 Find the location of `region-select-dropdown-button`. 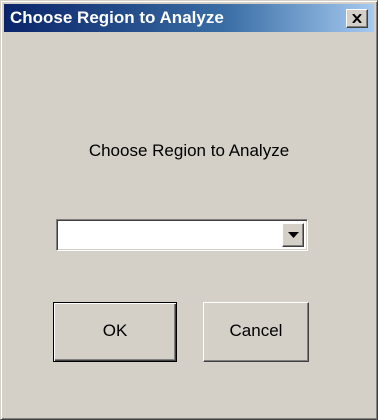

region-select-dropdown-button is located at coordinates (293, 235).